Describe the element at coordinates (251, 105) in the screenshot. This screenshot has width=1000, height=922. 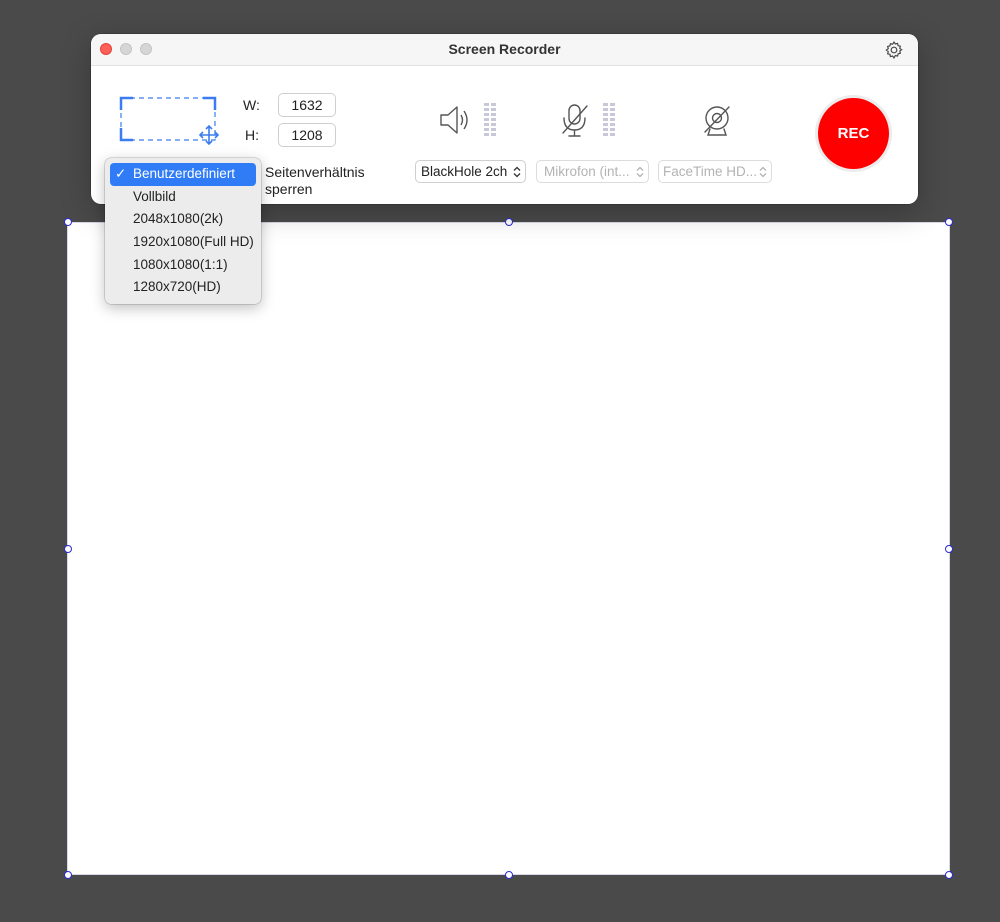
I see `width-label: W:` at that location.